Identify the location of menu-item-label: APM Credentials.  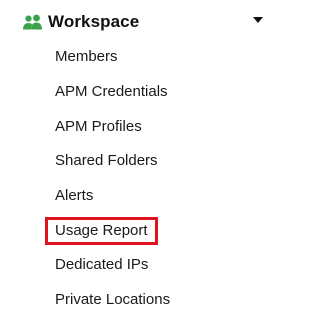
(111, 92).